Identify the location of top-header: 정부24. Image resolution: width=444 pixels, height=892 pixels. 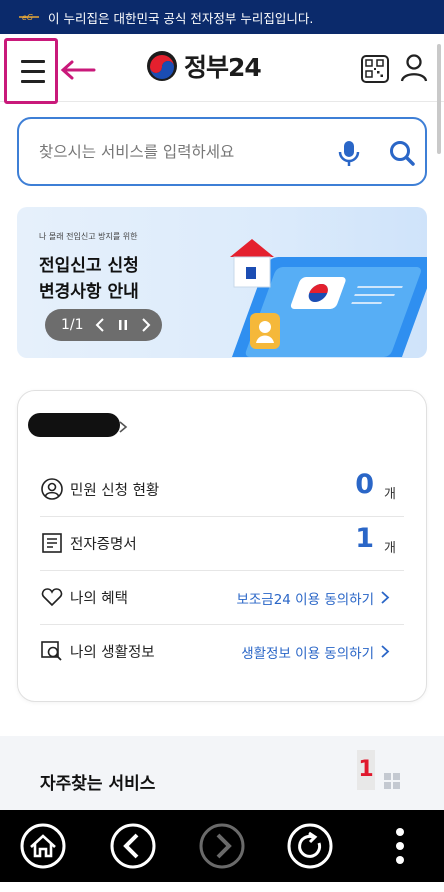
(222, 69).